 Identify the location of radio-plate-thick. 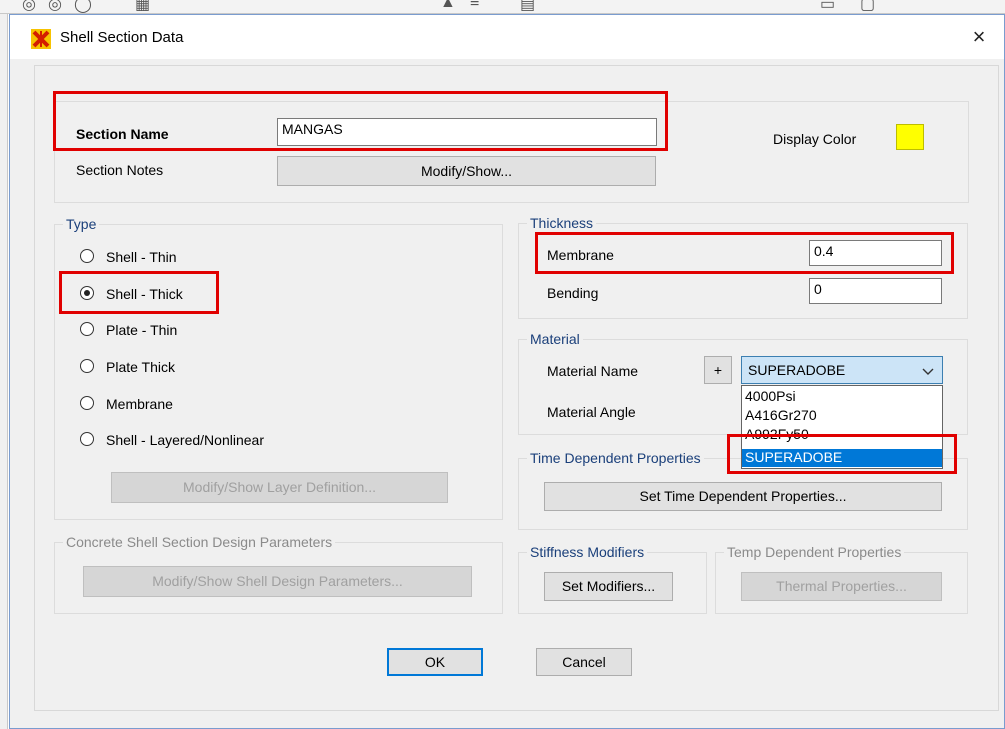
(87, 366).